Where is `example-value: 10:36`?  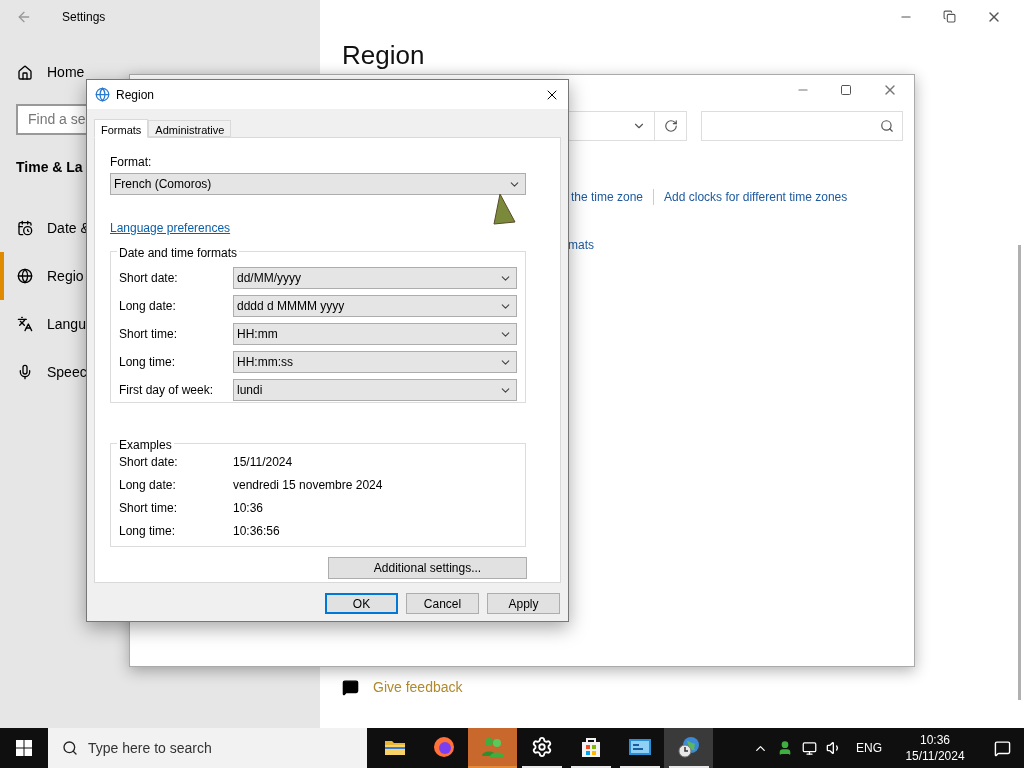
example-value: 10:36 is located at coordinates (248, 508).